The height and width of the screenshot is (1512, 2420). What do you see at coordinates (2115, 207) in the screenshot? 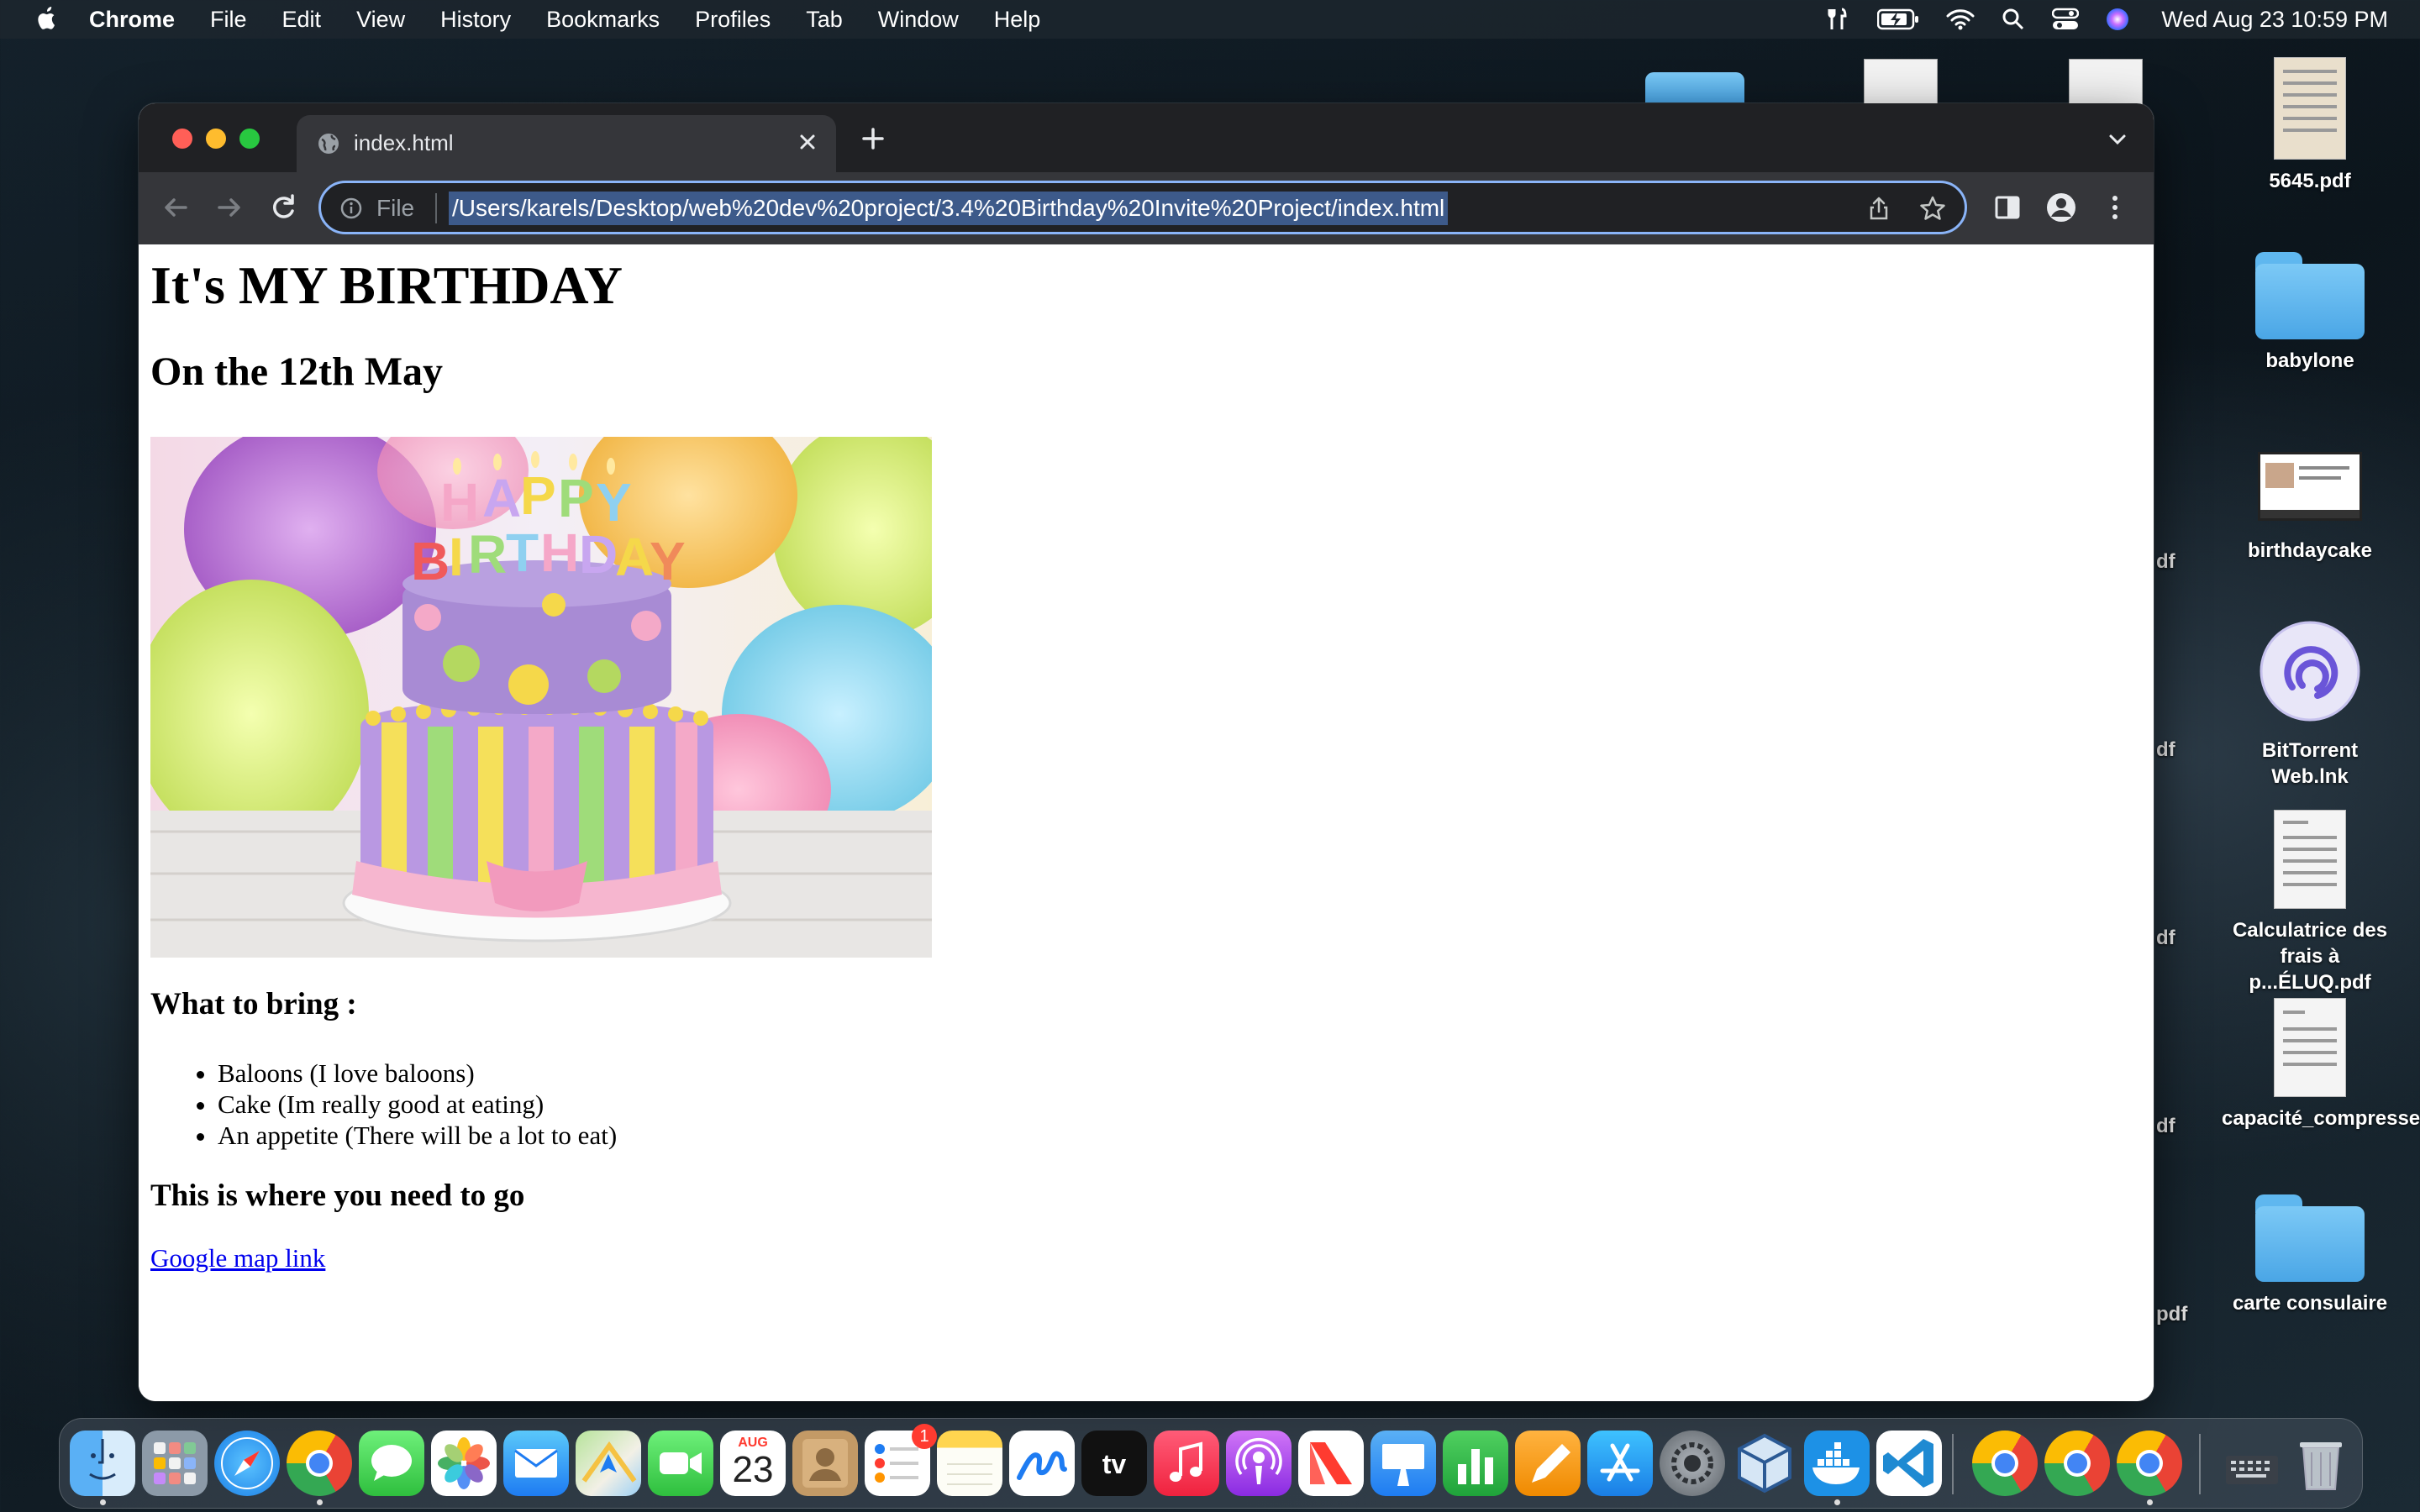
I see `more-menu-icon` at bounding box center [2115, 207].